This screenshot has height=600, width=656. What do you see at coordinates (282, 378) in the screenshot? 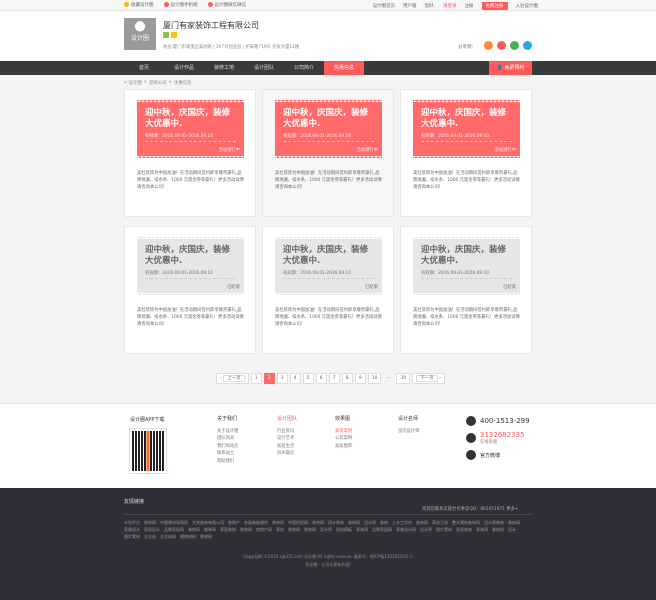
I see `page-button: 3` at bounding box center [282, 378].